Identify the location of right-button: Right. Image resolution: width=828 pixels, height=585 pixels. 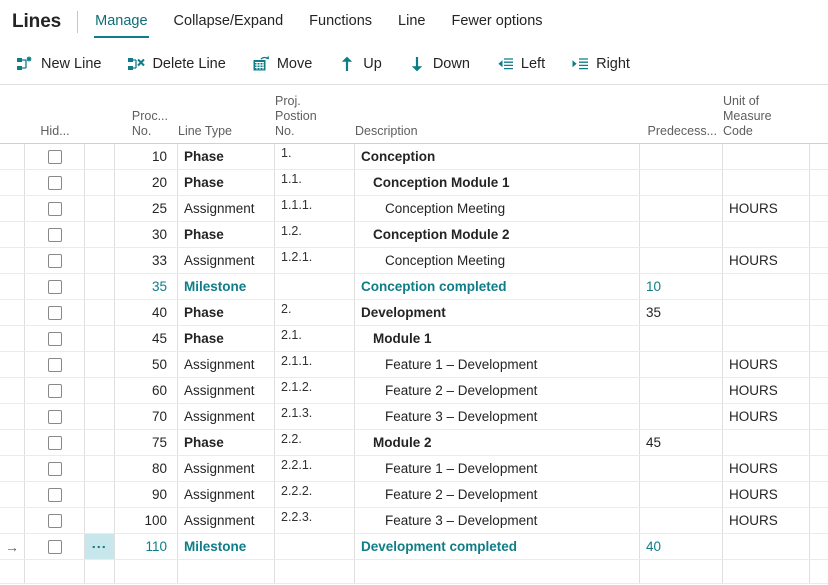
(600, 64).